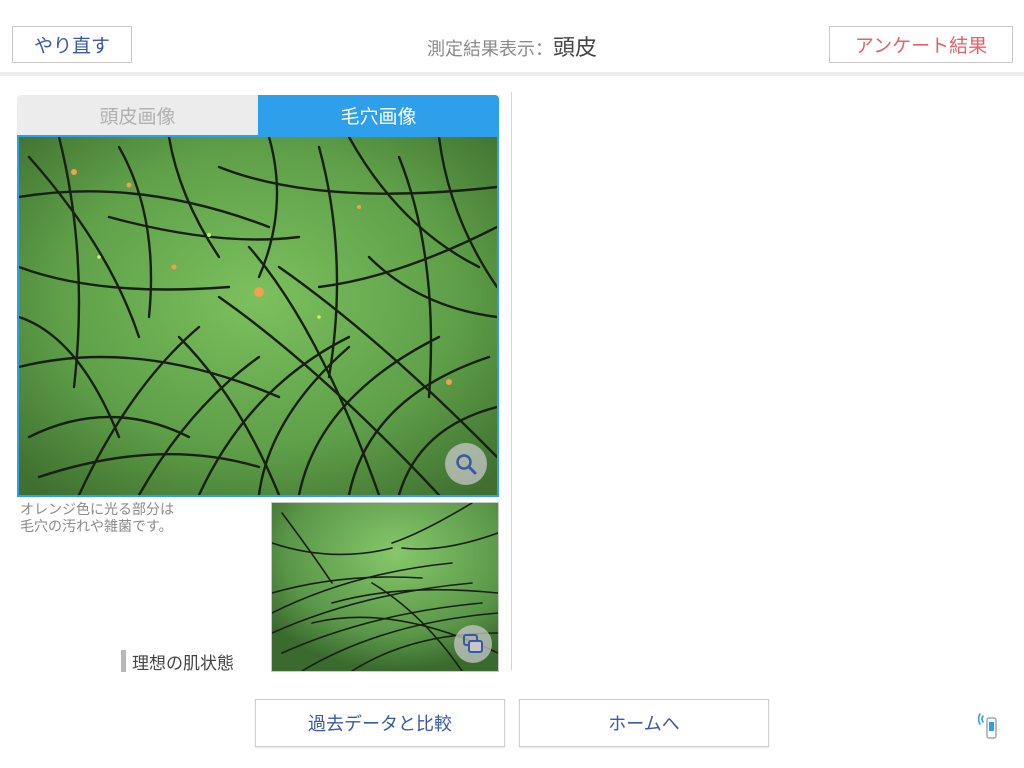 The image size is (1024, 768). I want to click on vertical-divider, so click(511, 381).